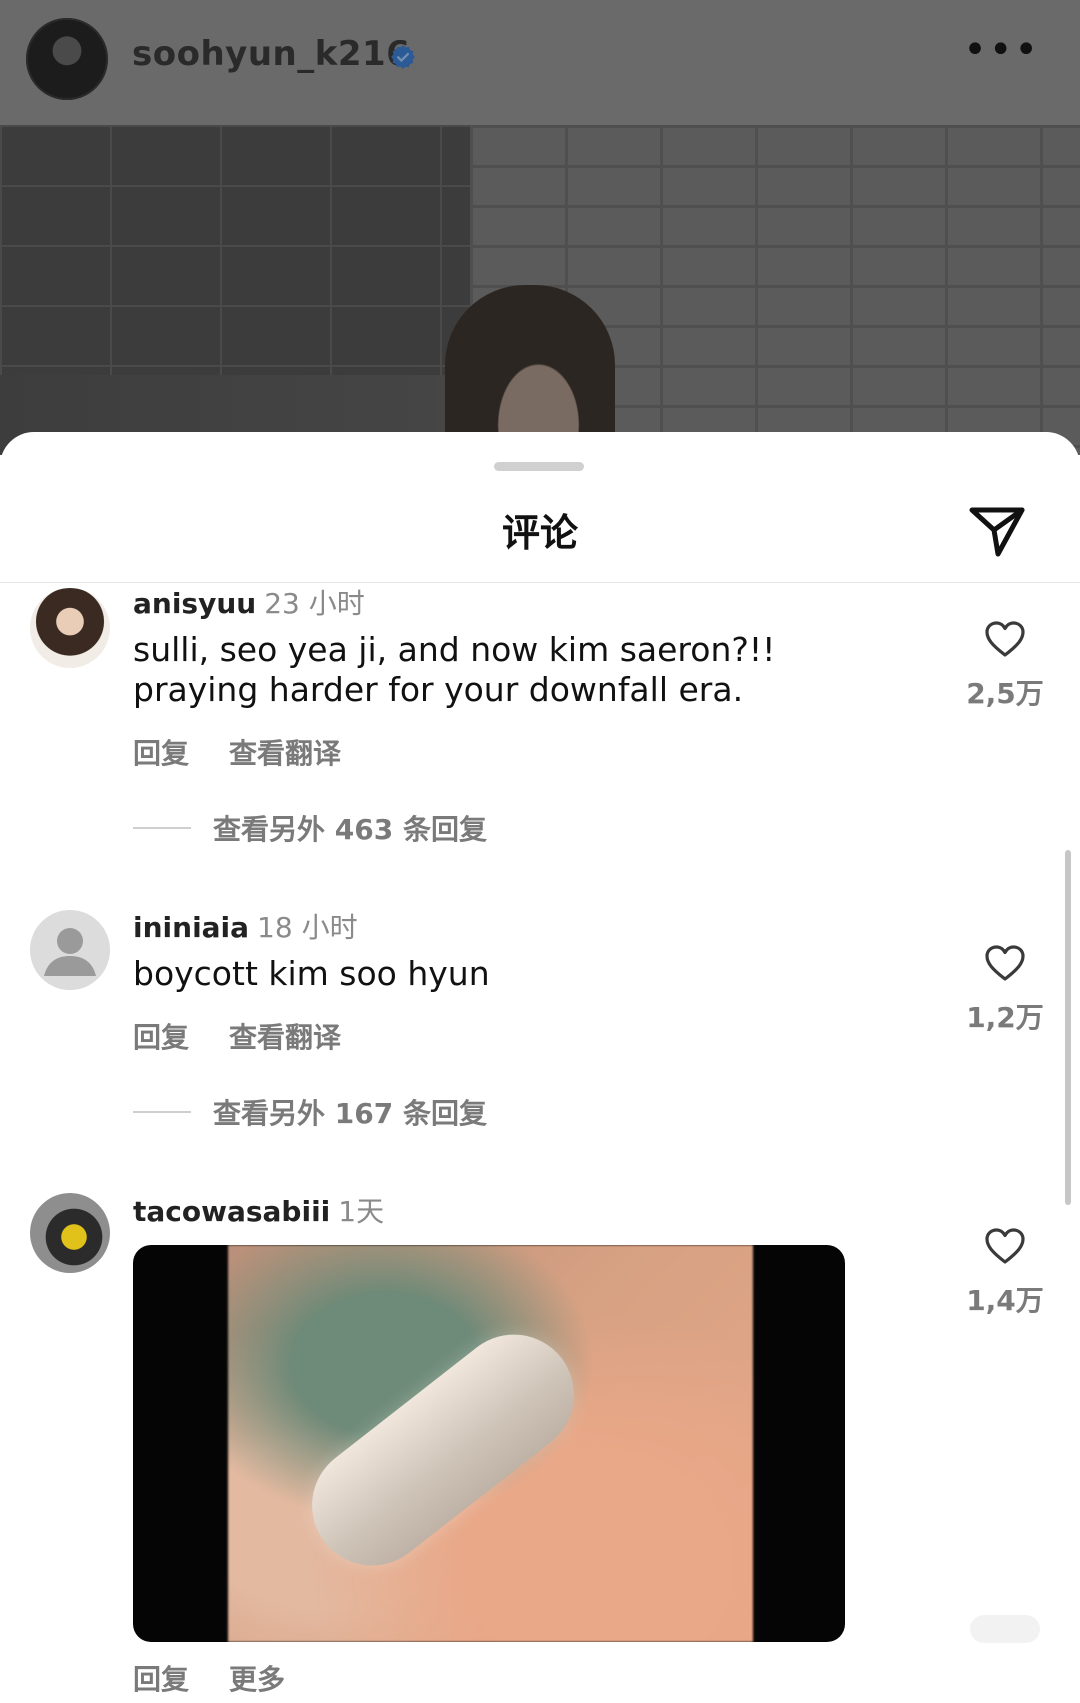 The width and height of the screenshot is (1080, 1703). I want to click on scrollbar, so click(1068, 1027).